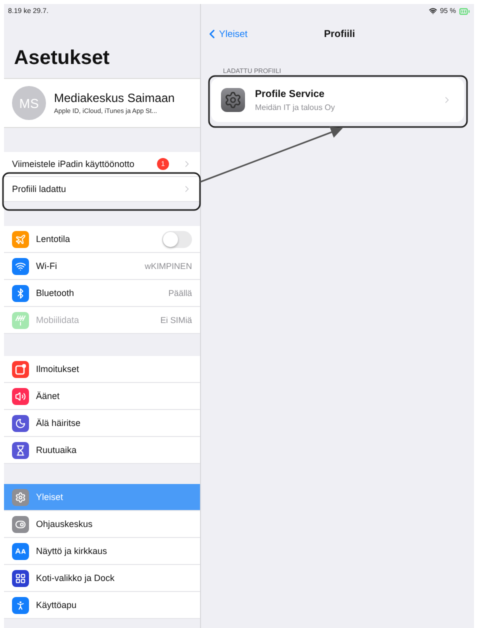 The width and height of the screenshot is (478, 628). I want to click on settings-item: Ohjauskeskus, so click(102, 524).